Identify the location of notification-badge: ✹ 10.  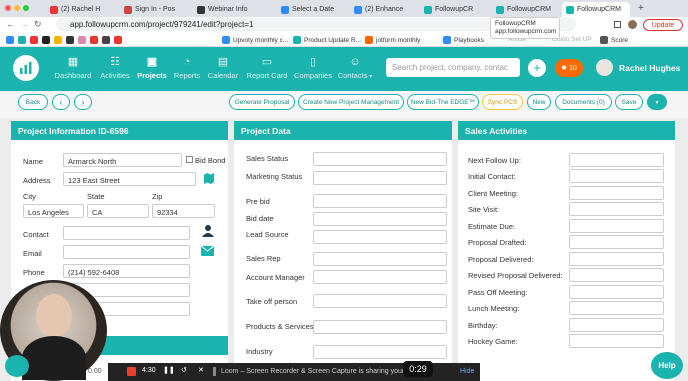
(569, 68).